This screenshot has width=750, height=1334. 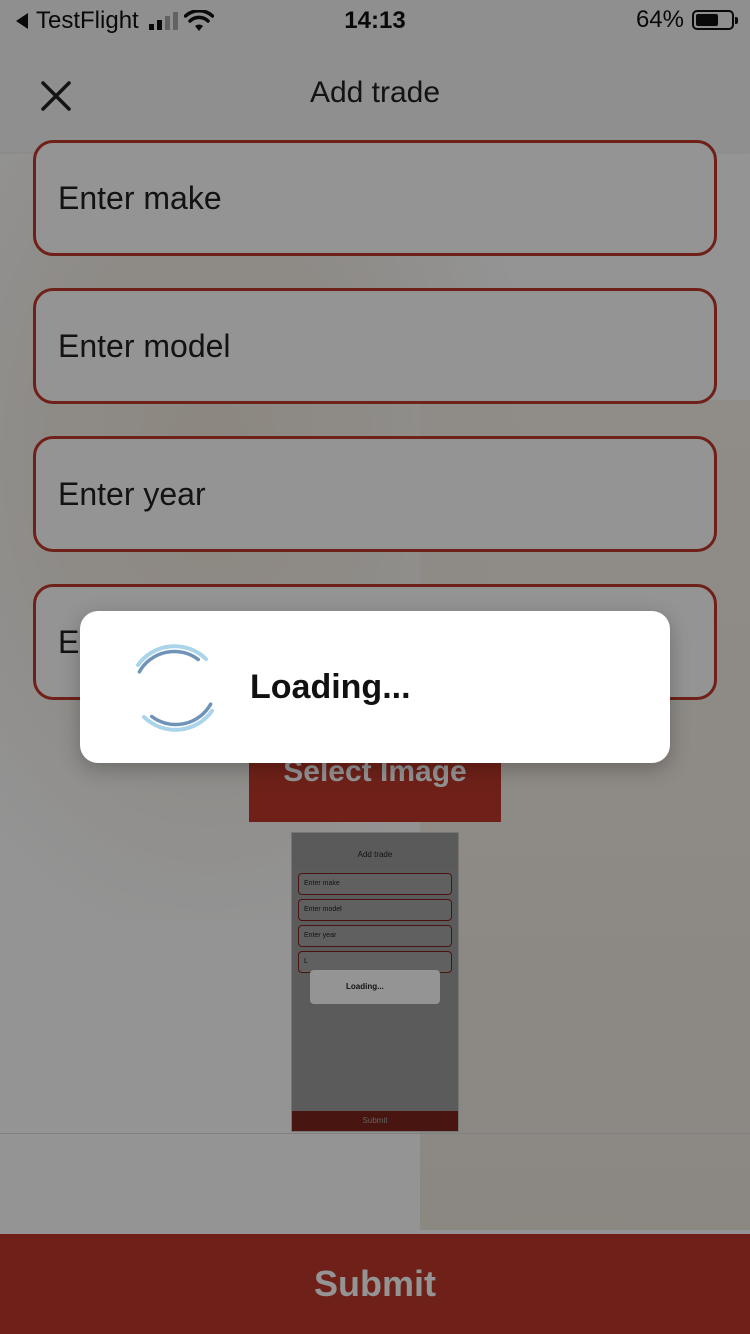 What do you see at coordinates (175, 688) in the screenshot?
I see `loading-spinner-icon` at bounding box center [175, 688].